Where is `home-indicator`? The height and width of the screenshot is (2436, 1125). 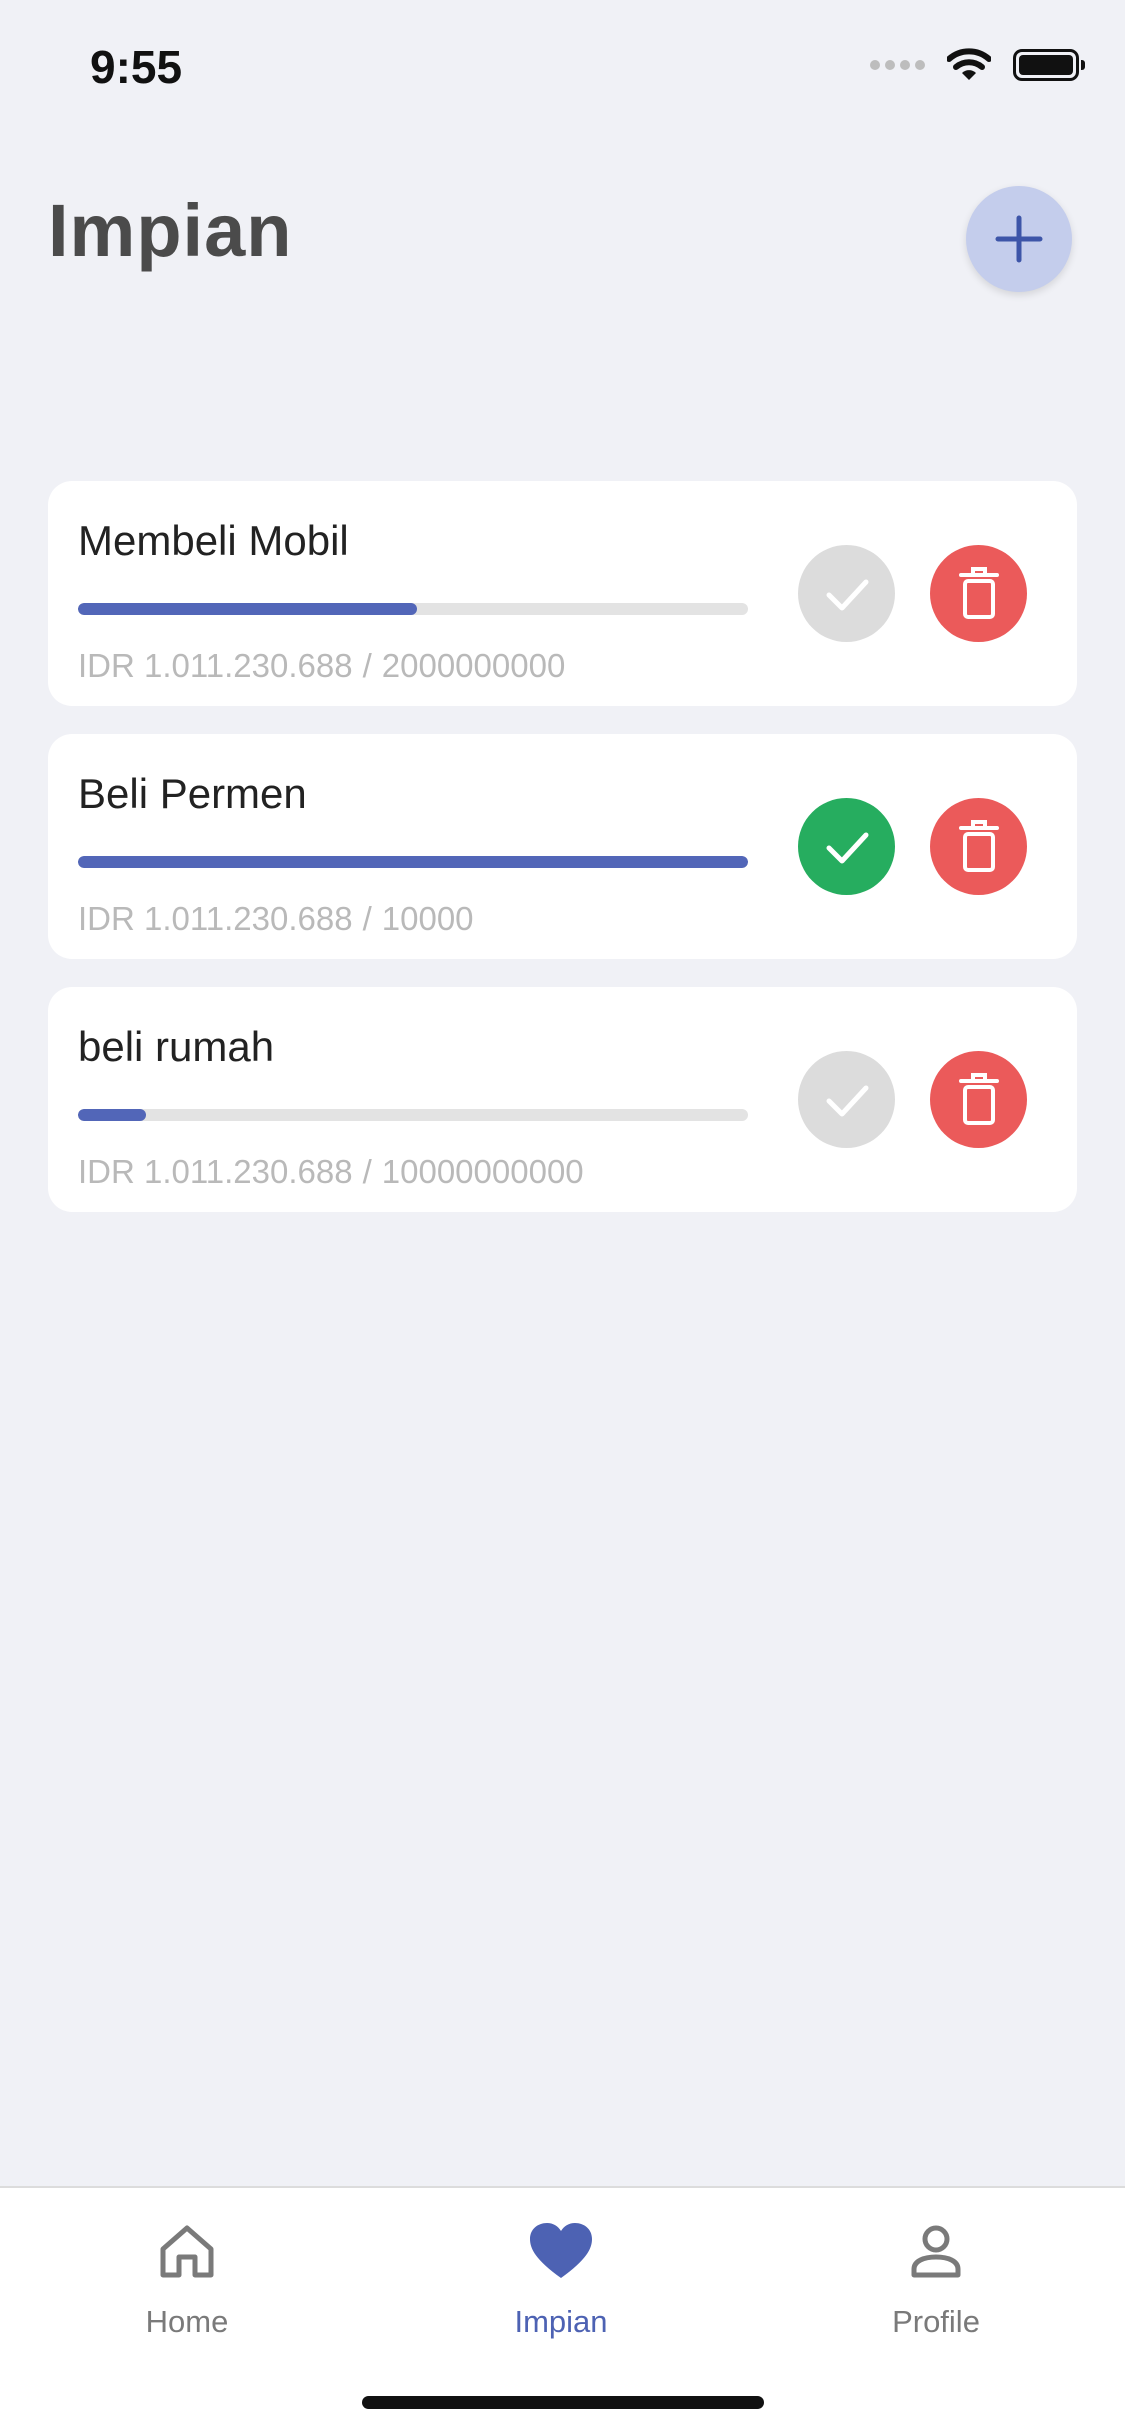 home-indicator is located at coordinates (563, 2402).